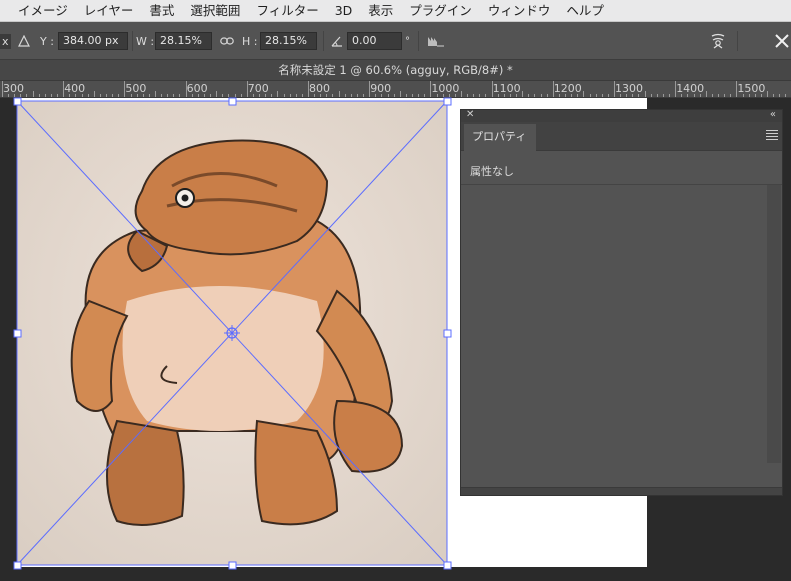  I want to click on transform-handle-bottom, so click(232, 565).